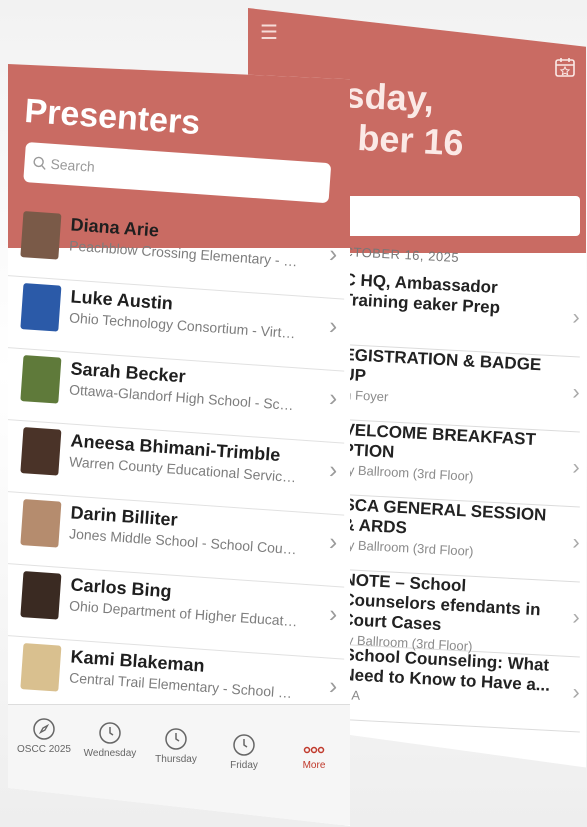  I want to click on search-placeholder: Search, so click(72, 165).